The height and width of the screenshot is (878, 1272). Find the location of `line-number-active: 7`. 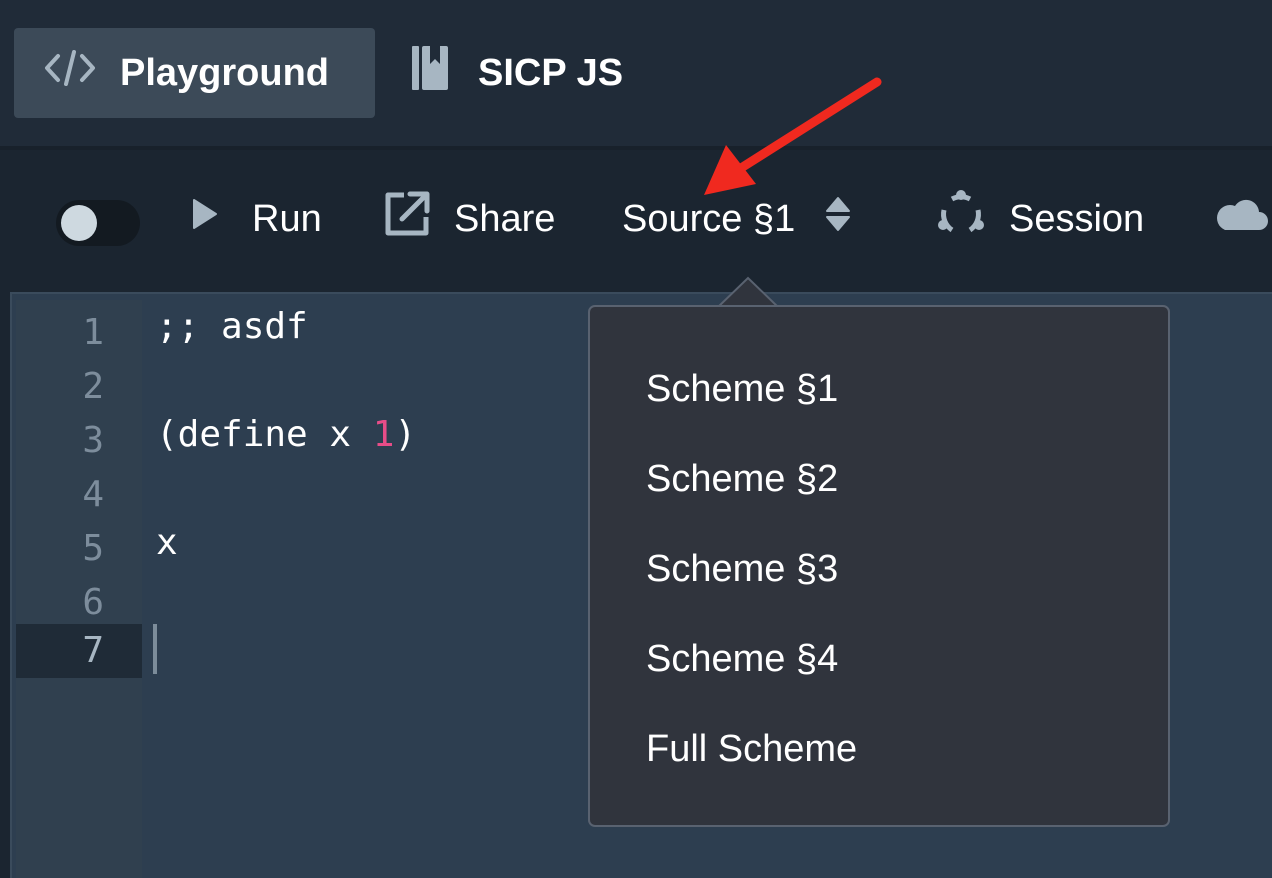

line-number-active: 7 is located at coordinates (79, 651).